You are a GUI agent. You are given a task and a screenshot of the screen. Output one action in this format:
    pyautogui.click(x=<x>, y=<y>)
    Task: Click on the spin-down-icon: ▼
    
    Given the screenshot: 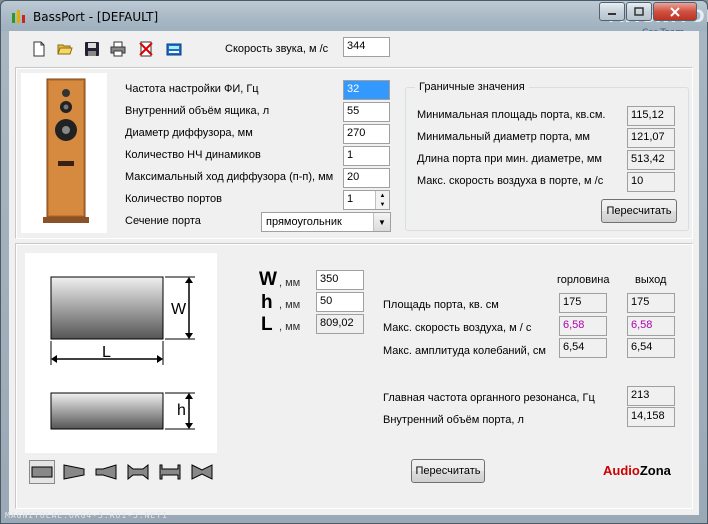 What is the action you would take?
    pyautogui.click(x=382, y=204)
    